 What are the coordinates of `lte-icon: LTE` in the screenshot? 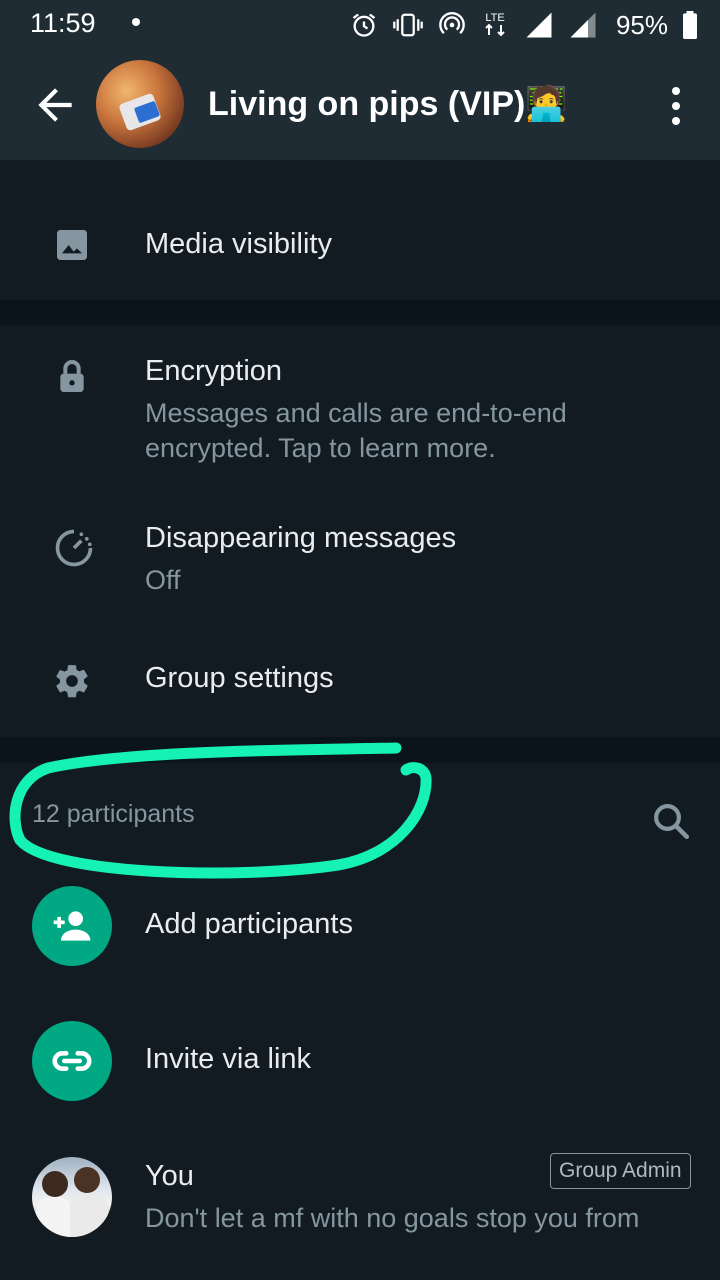 It's located at (495, 24).